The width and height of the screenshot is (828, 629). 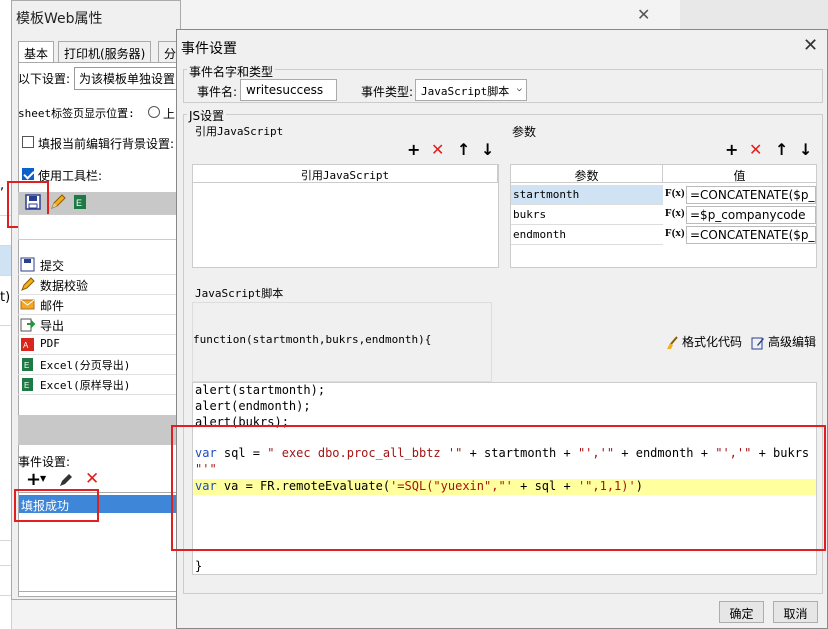 I want to click on back-dialog-title: 模板Web属性, so click(x=59, y=19).